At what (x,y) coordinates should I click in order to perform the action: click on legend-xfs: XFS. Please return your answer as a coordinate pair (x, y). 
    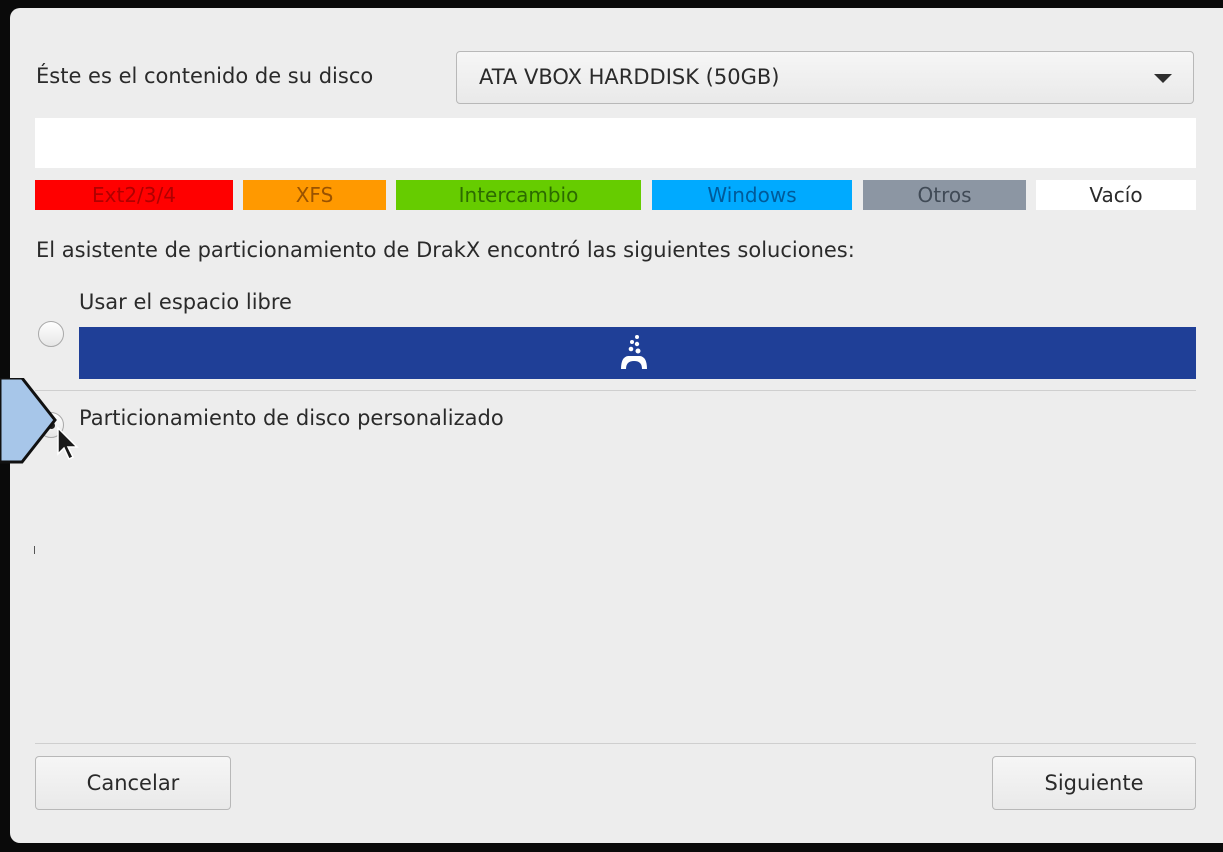
    Looking at the image, I should click on (314, 195).